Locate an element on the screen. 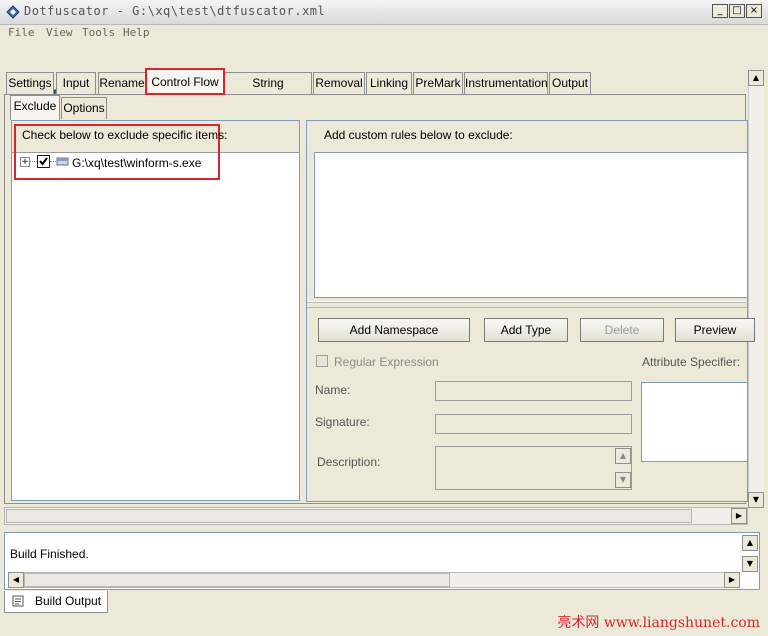 The image size is (768, 636). toolbar: ? is located at coordinates (384, 73).